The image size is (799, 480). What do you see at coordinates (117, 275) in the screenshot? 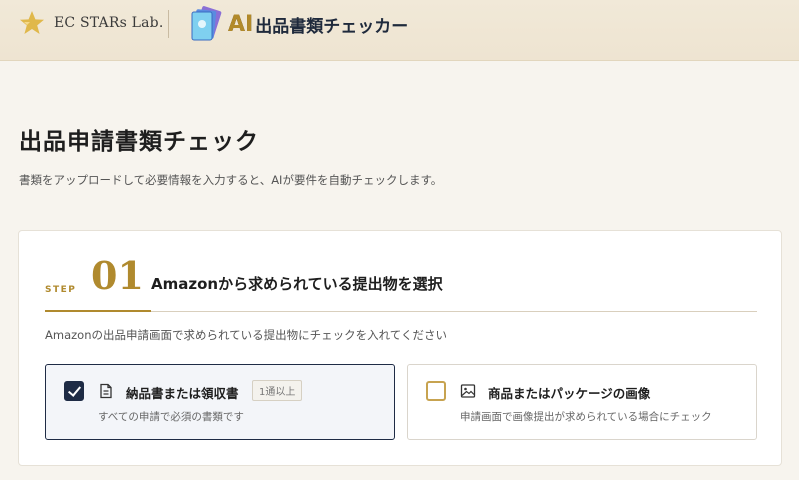
I see `step-number: 01` at bounding box center [117, 275].